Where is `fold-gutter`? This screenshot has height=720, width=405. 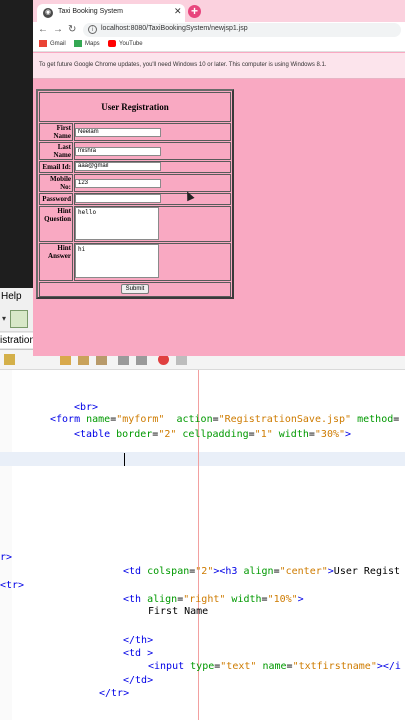 fold-gutter is located at coordinates (6, 545).